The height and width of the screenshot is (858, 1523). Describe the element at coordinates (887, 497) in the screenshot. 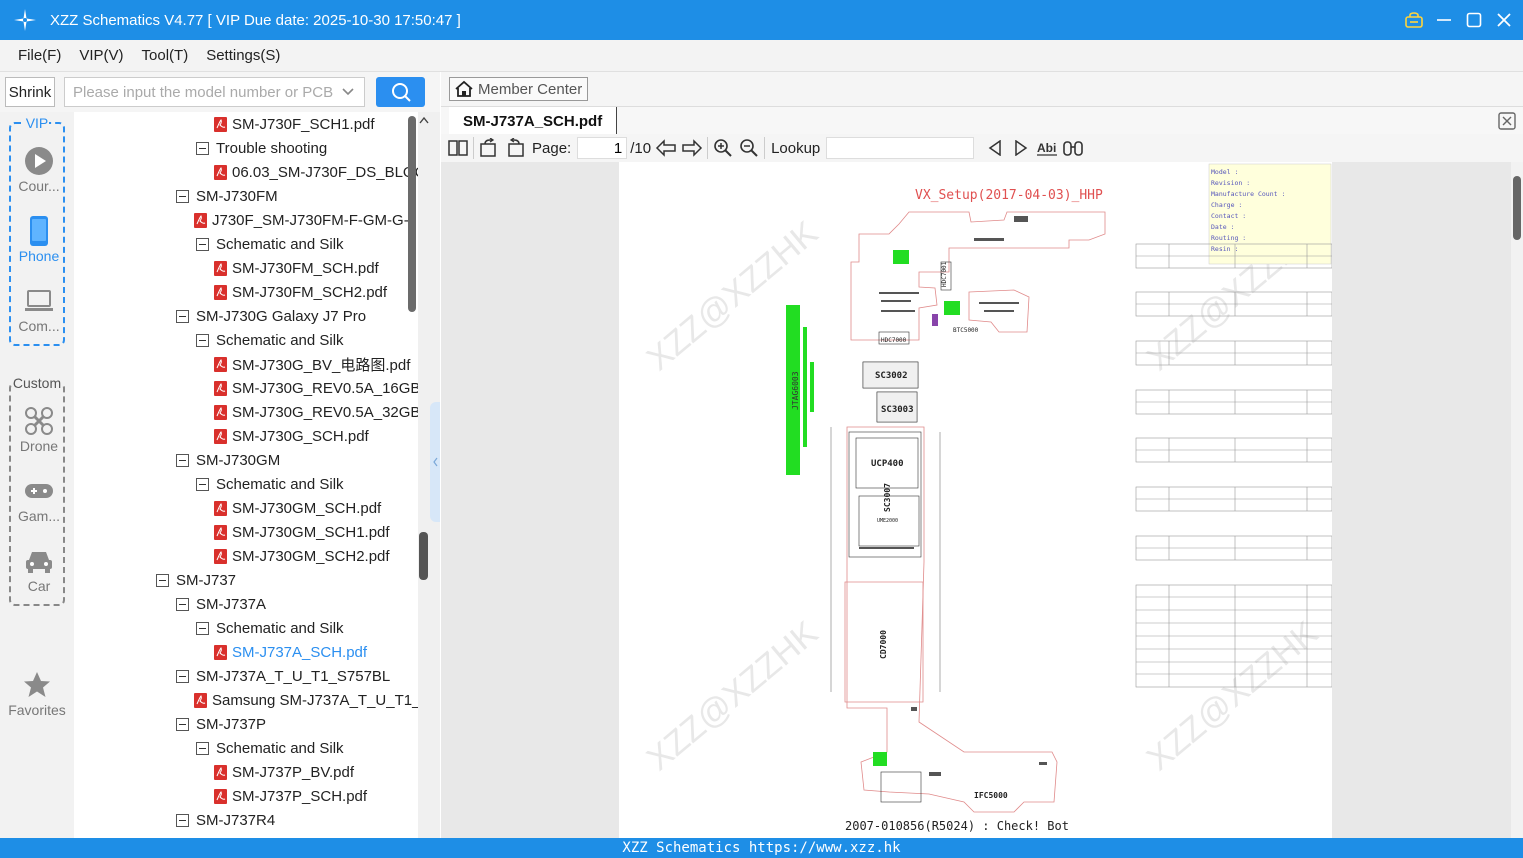

I see `svg-text: SC3007` at that location.